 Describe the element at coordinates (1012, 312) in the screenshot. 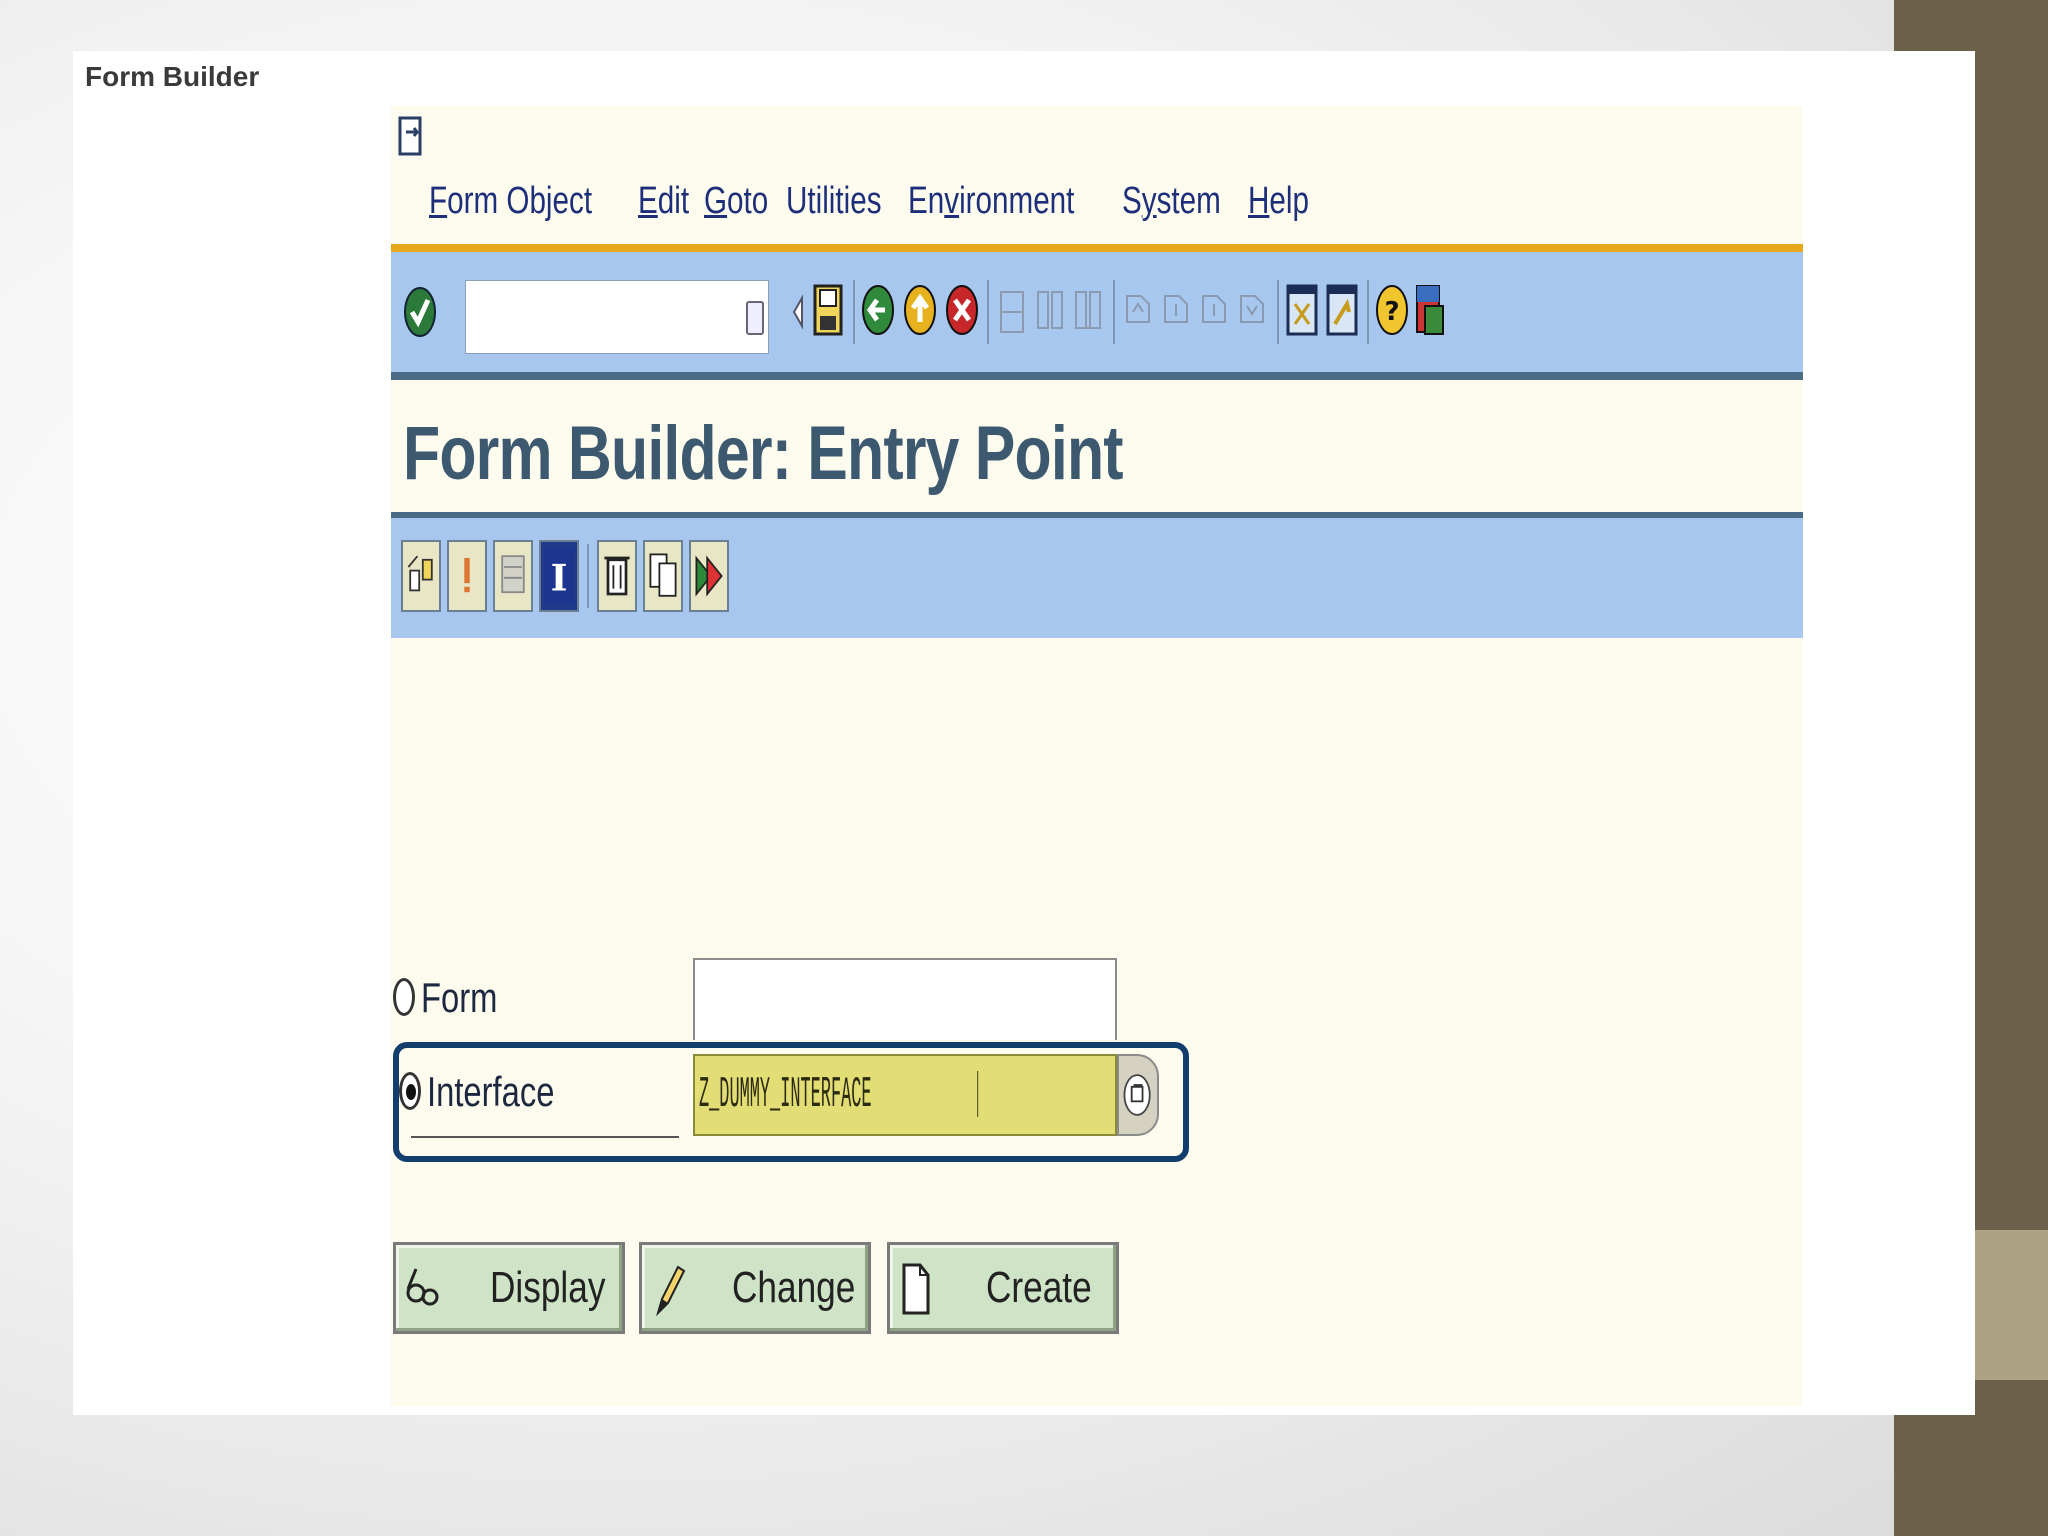

I see `print-icon` at that location.